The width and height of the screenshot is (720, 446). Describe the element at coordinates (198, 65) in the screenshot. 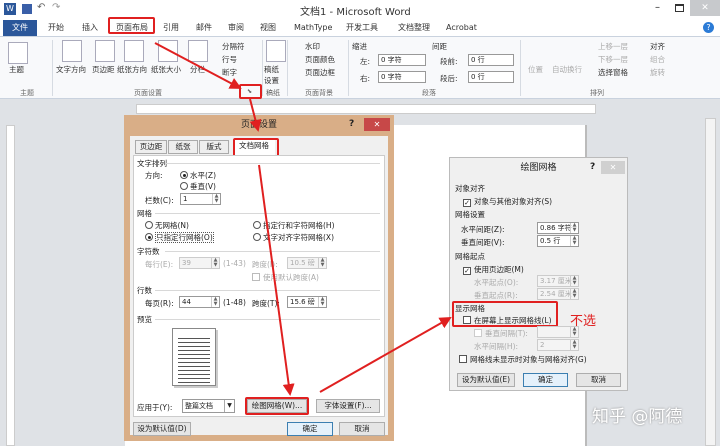

I see `arrow-to-launcher` at that location.